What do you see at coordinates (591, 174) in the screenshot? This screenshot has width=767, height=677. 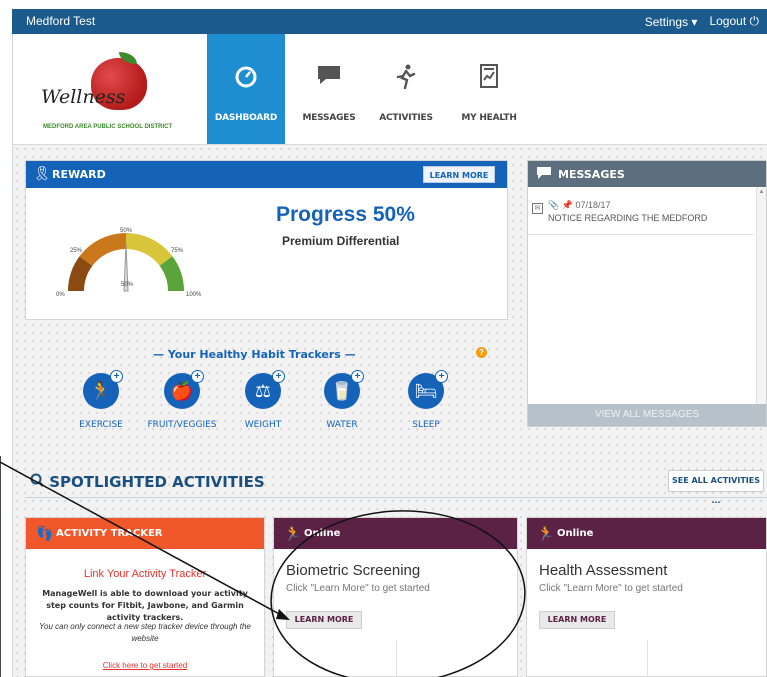 I see `messages-title: MESSAGES` at bounding box center [591, 174].